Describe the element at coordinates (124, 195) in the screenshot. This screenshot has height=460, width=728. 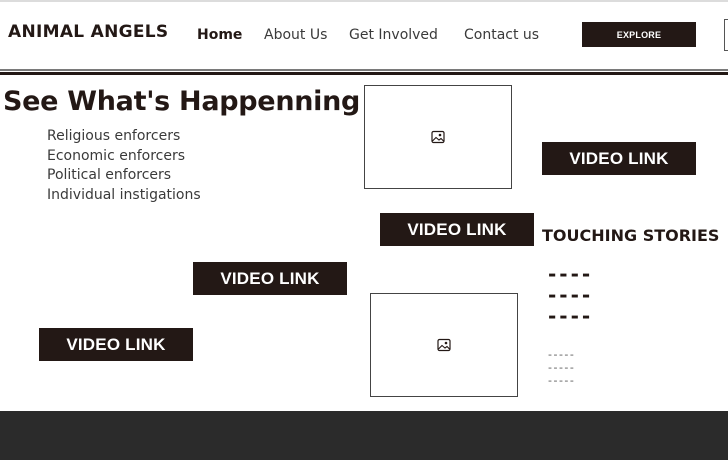
I see `list-item: Individual instigations` at that location.